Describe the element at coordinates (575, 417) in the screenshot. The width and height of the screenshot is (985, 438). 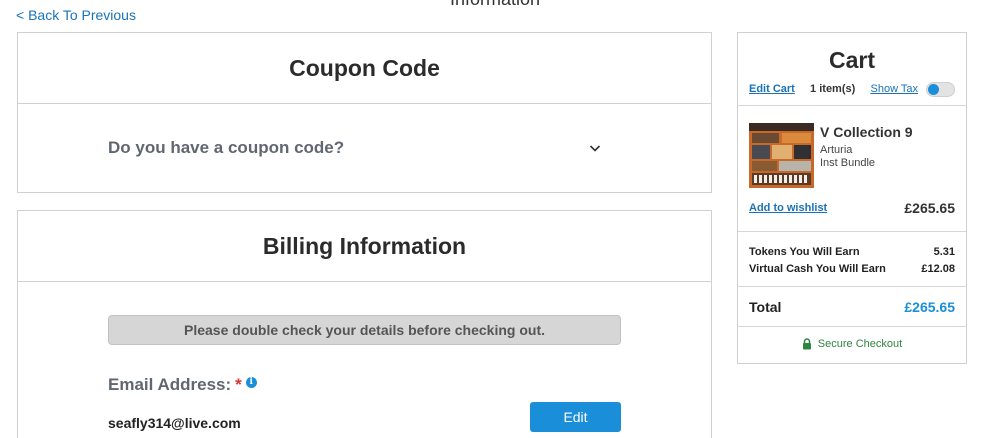
I see `edit-email-button: Edit` at that location.